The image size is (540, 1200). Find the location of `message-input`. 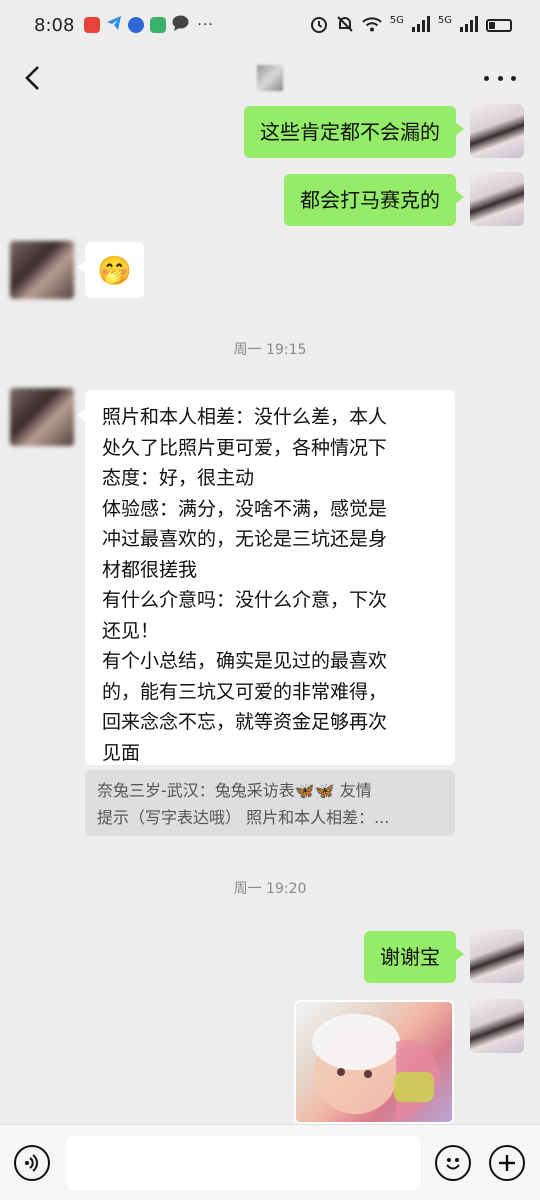

message-input is located at coordinates (243, 1163).